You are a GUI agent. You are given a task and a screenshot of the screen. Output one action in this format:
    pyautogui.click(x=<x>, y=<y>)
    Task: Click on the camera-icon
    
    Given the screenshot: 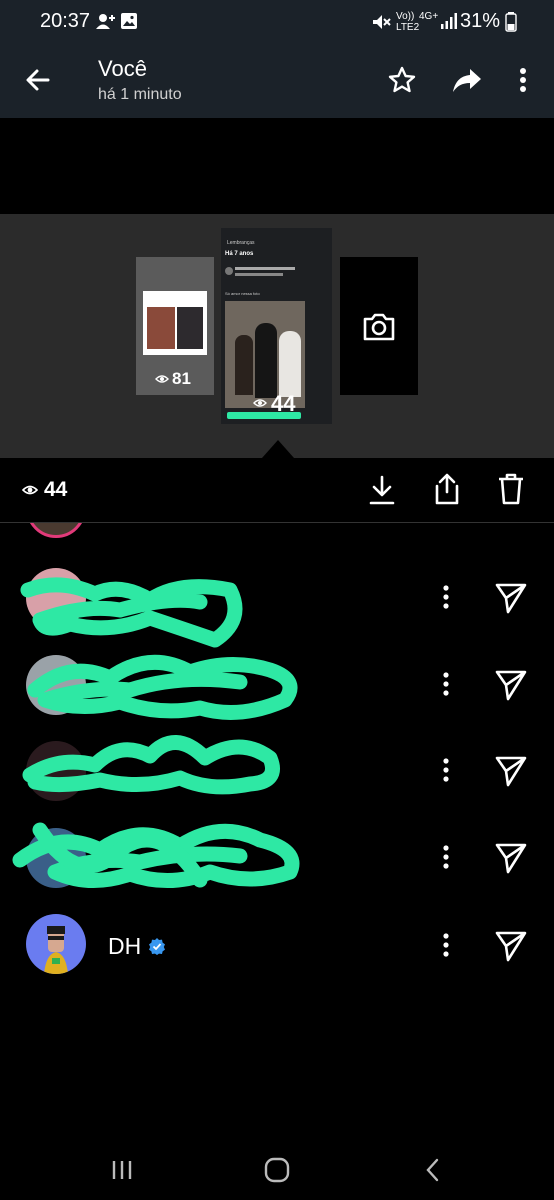 What is the action you would take?
    pyautogui.click(x=379, y=327)
    